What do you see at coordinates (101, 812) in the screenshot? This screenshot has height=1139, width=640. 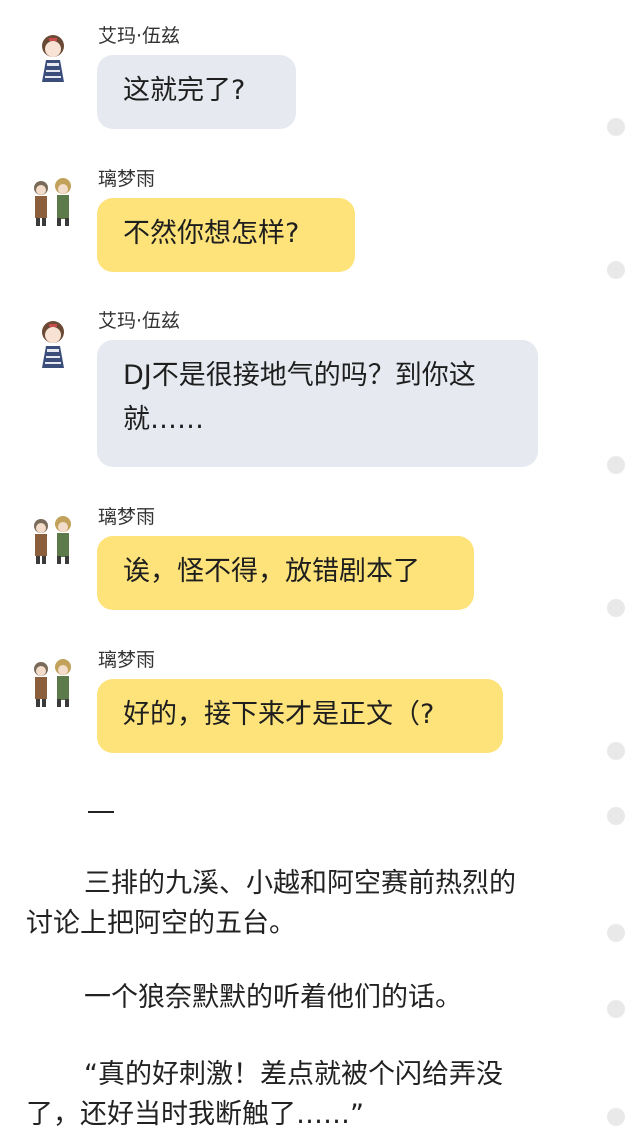 I see `section-dash` at bounding box center [101, 812].